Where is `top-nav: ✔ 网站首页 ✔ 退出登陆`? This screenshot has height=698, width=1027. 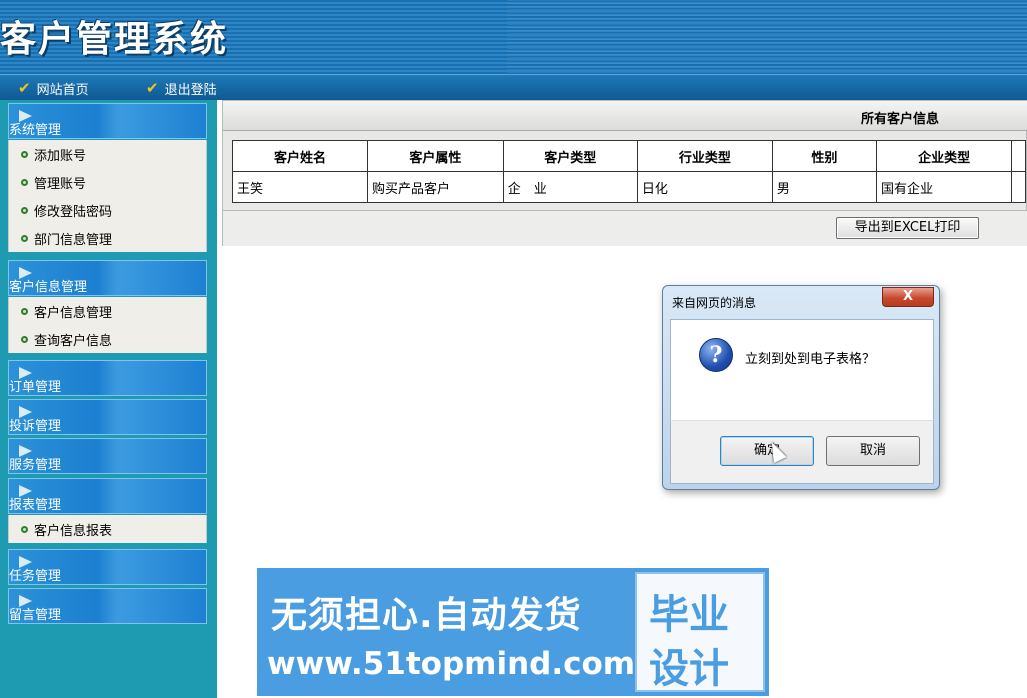
top-nav: ✔ 网站首页 ✔ 退出登陆 is located at coordinates (513, 87).